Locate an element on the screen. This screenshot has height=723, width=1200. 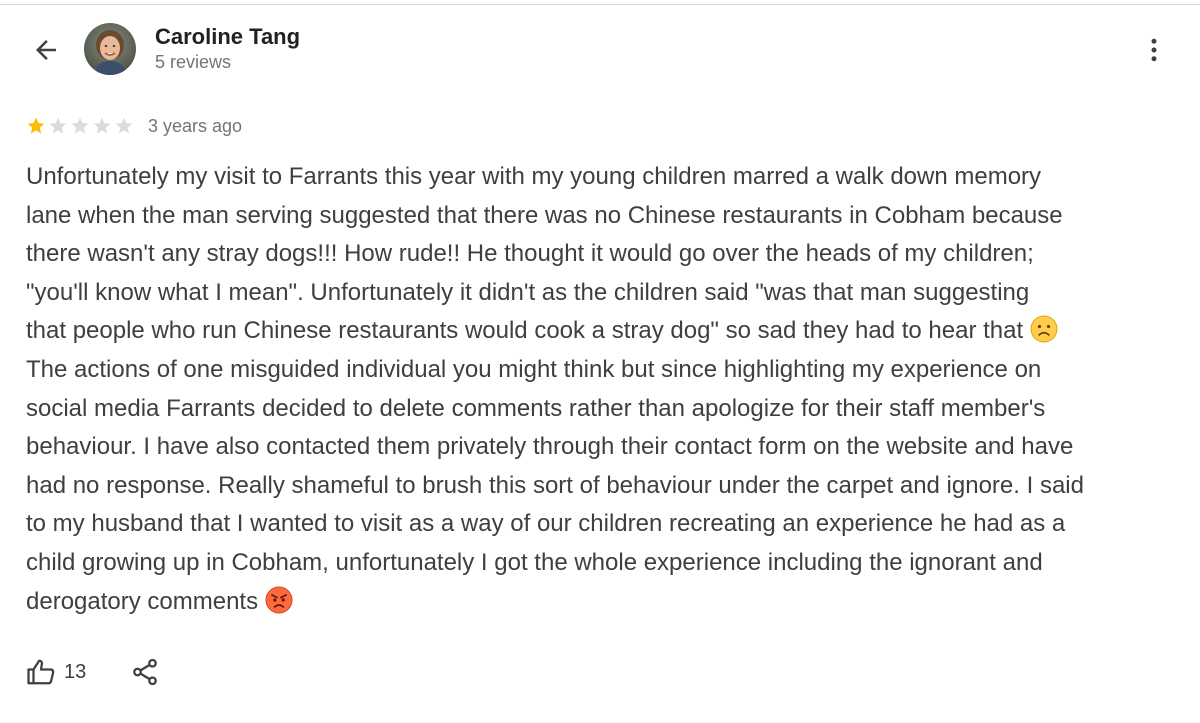
thumbs-up-icon is located at coordinates (41, 672).